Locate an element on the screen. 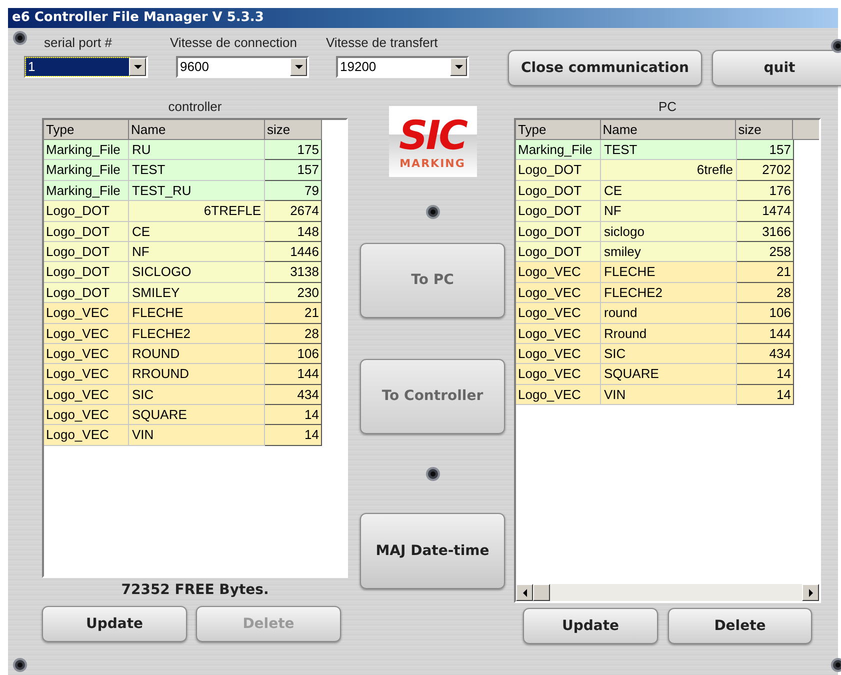 The height and width of the screenshot is (675, 841). scroll-right-icon is located at coordinates (810, 592).